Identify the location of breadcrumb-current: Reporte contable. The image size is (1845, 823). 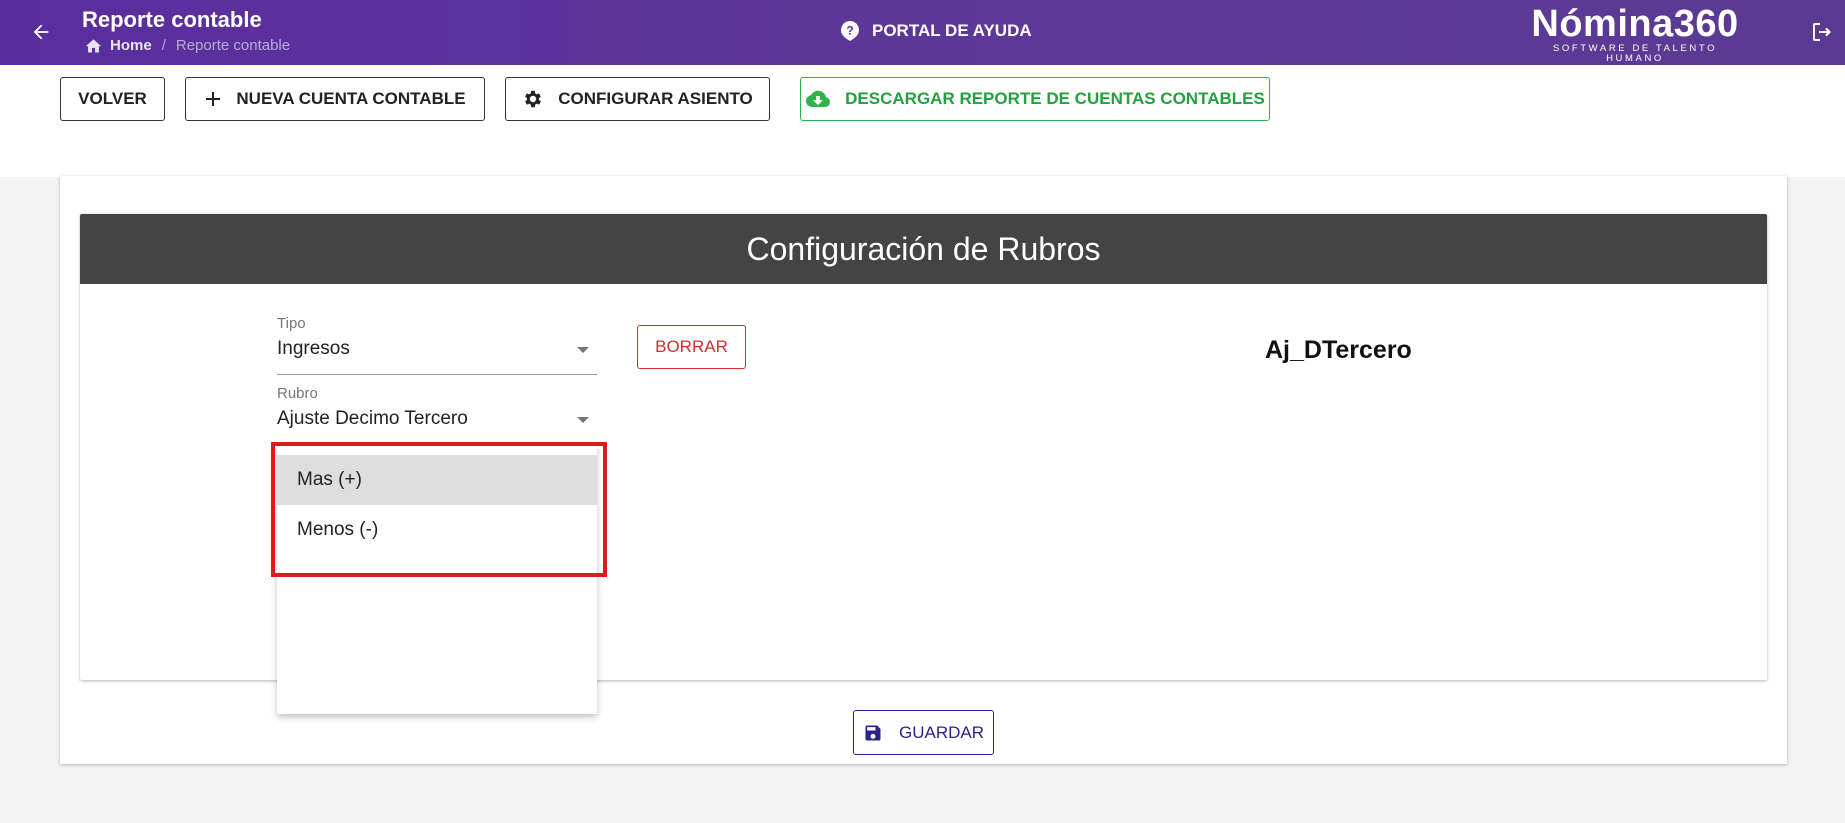
(233, 45).